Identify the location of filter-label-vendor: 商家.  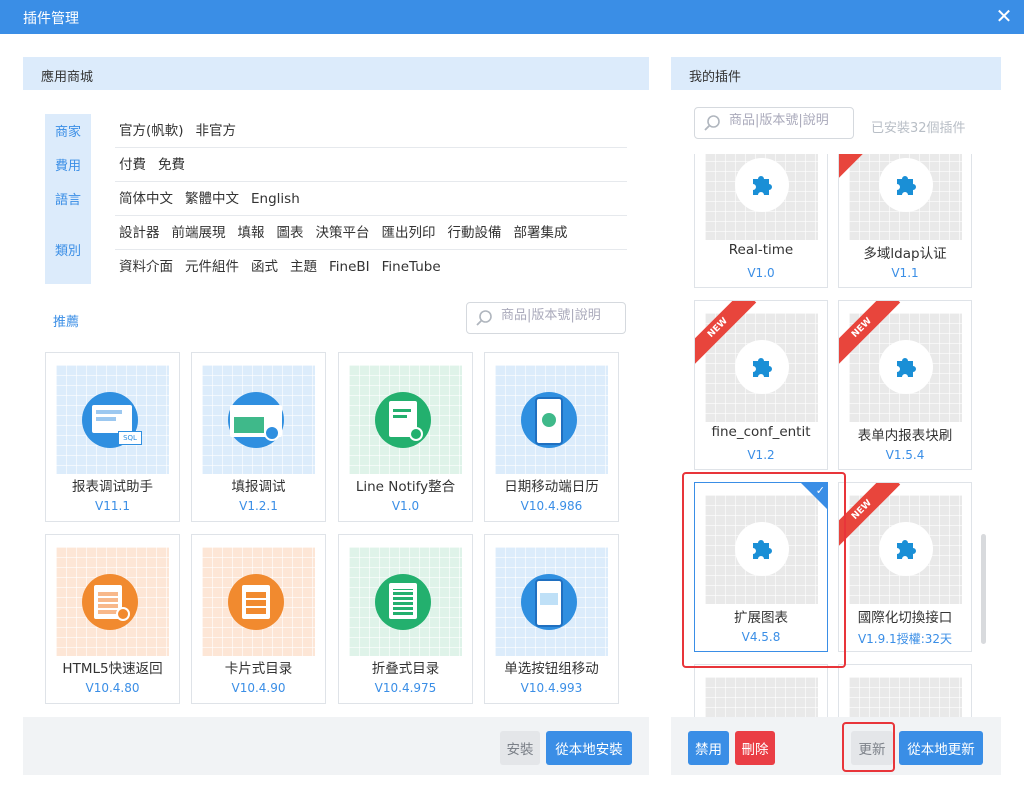
(67, 132).